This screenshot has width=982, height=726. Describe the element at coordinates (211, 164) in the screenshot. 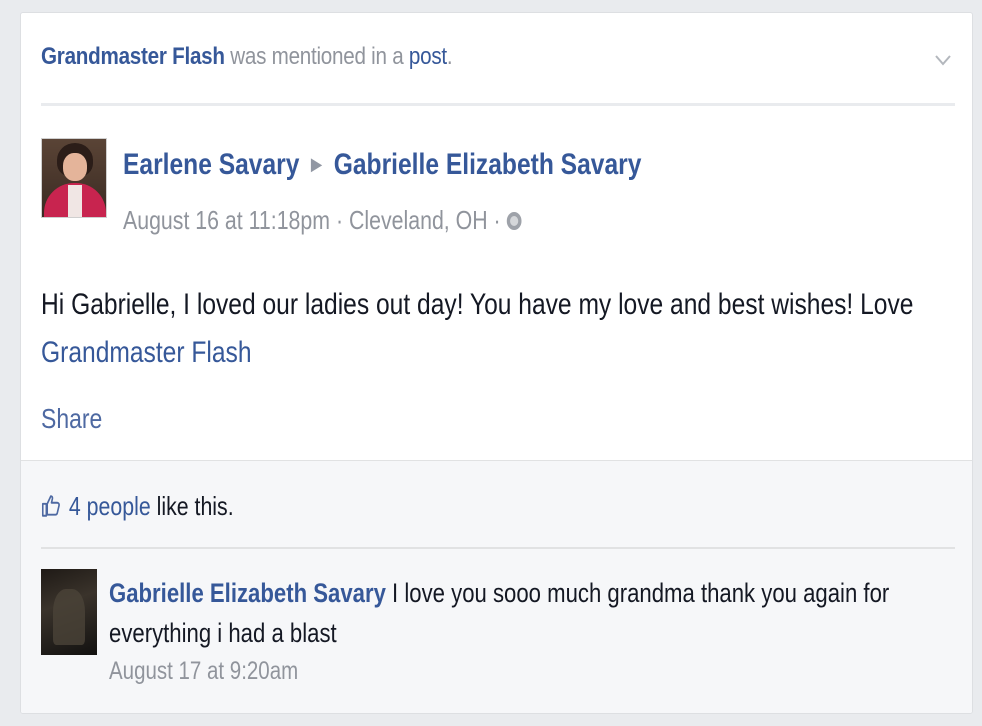

I see `author-name-link: Earlene Savary` at that location.